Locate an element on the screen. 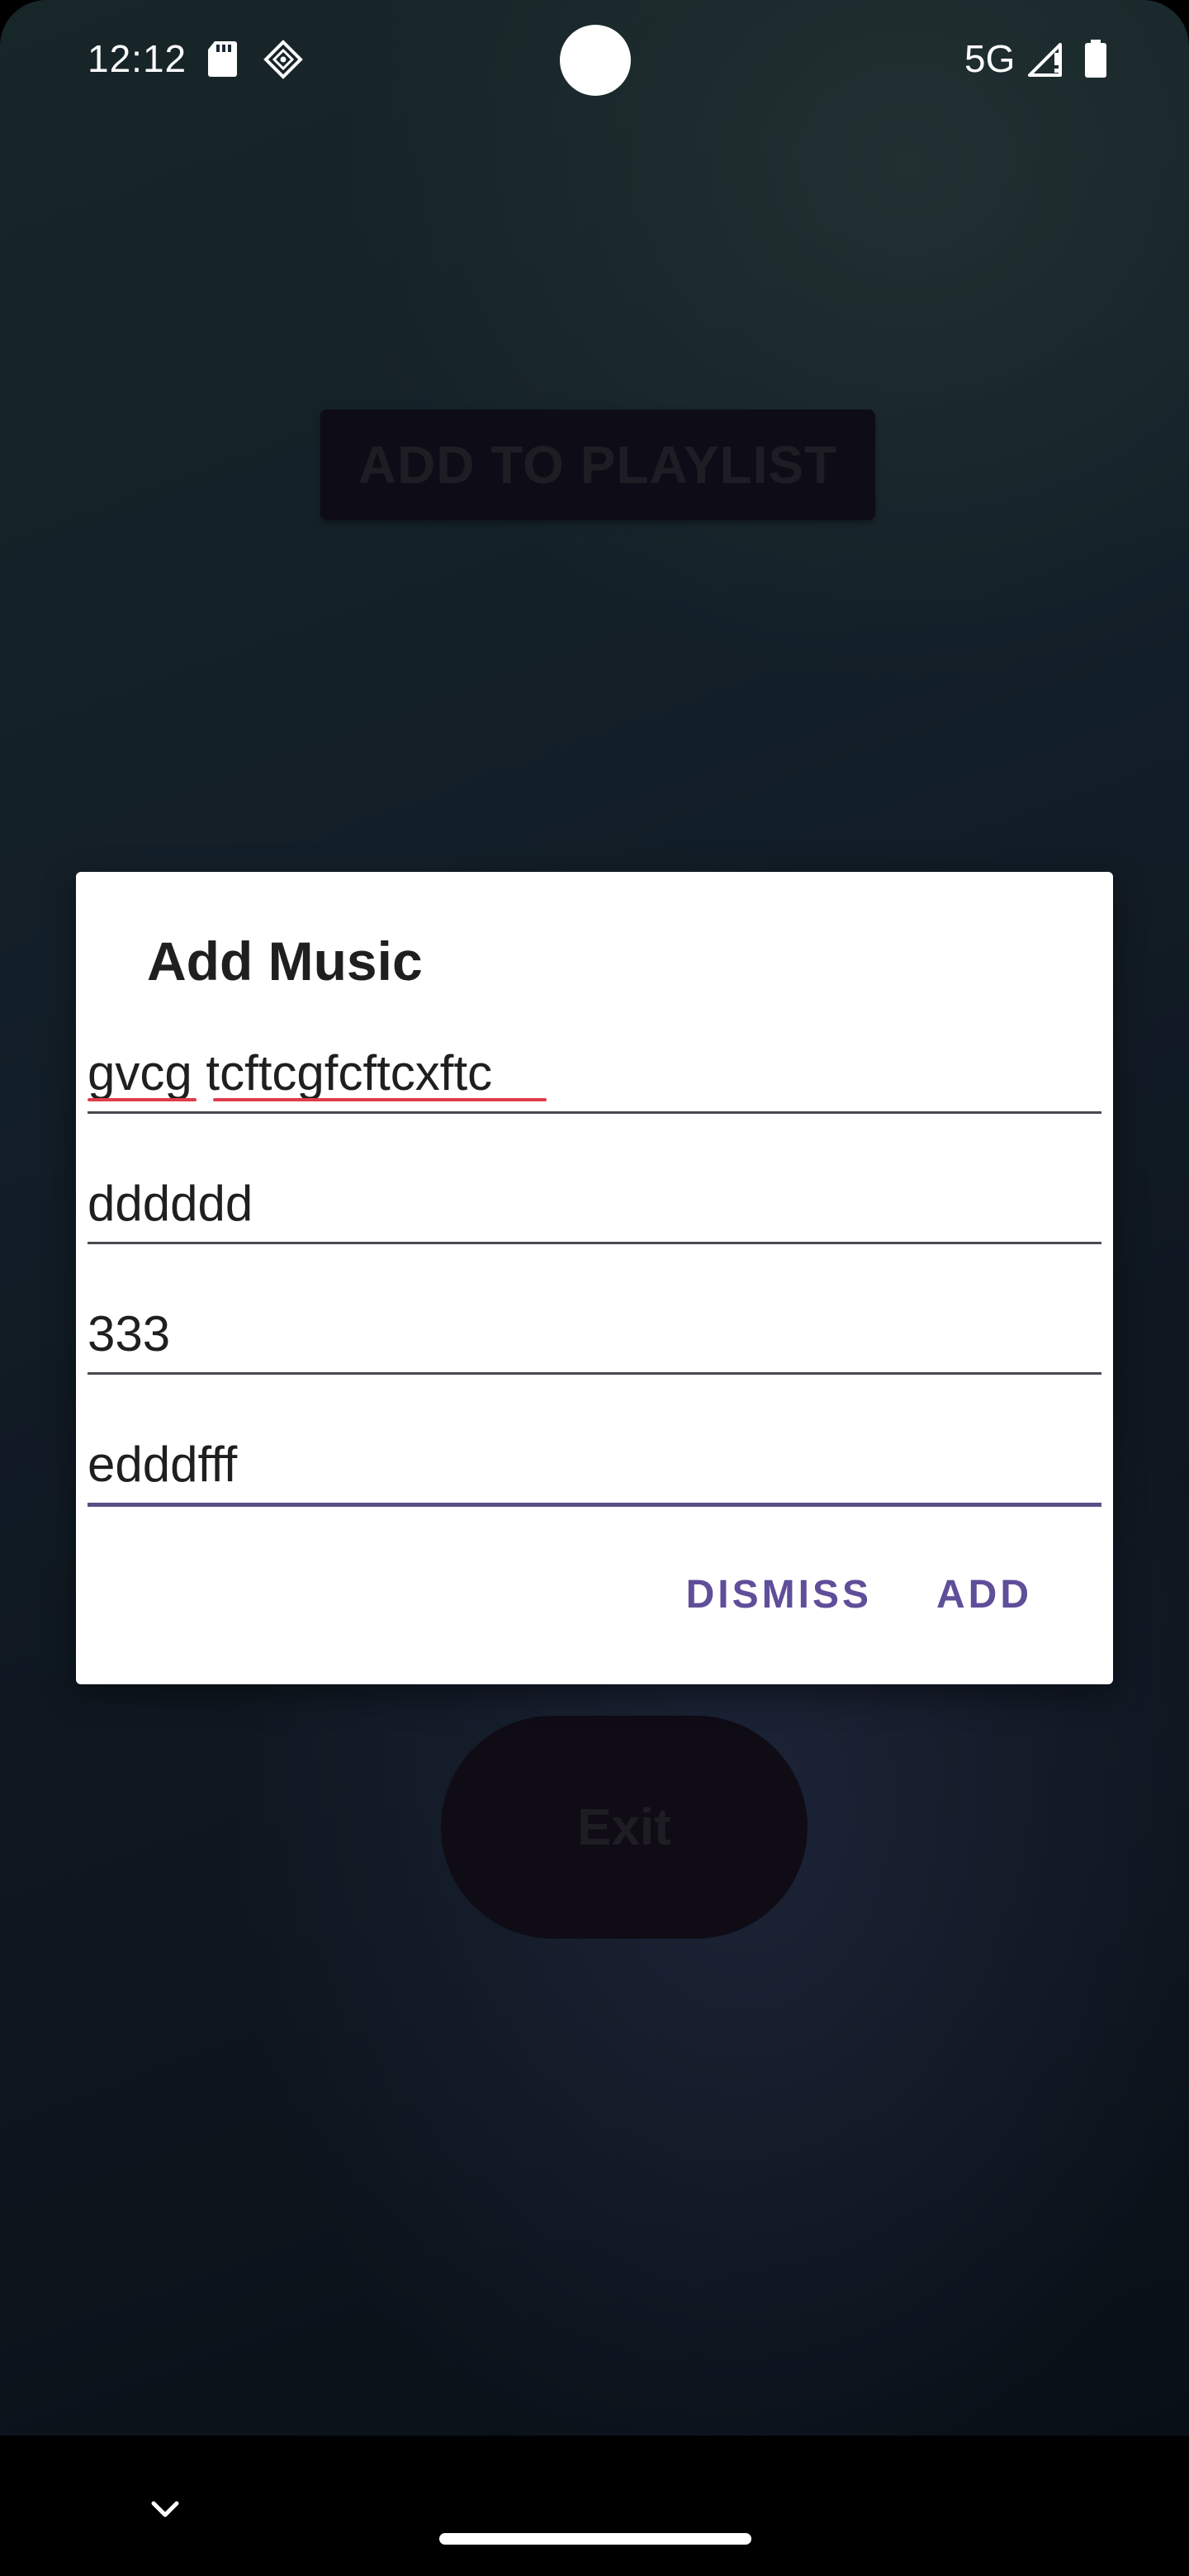  battery-icon is located at coordinates (1095, 59).